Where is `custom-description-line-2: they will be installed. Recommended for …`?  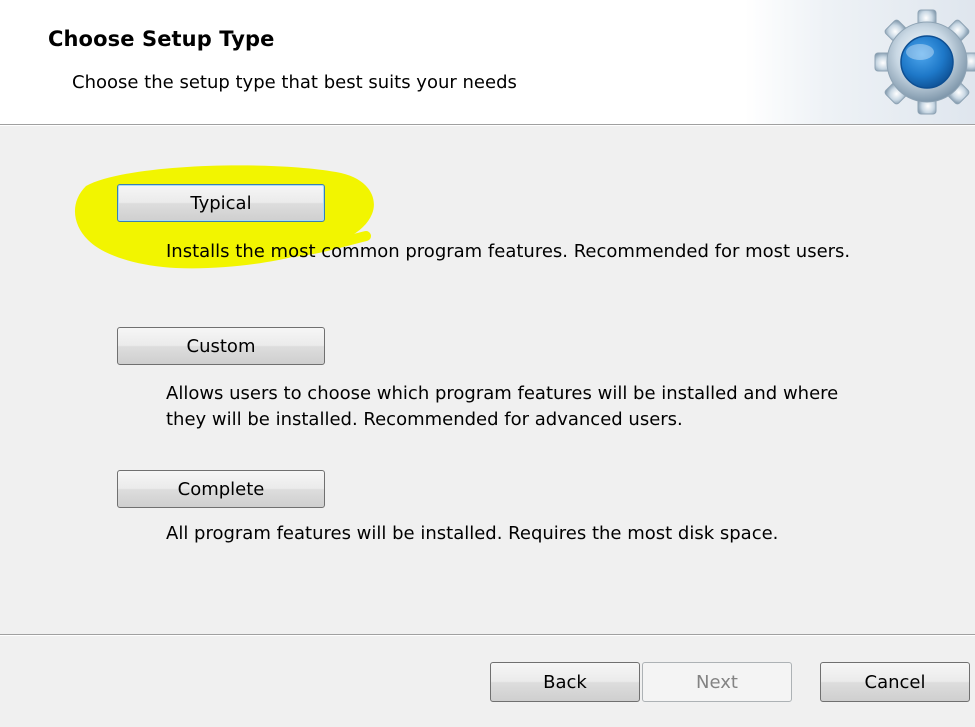 custom-description-line-2: they will be installed. Recommended for … is located at coordinates (424, 419).